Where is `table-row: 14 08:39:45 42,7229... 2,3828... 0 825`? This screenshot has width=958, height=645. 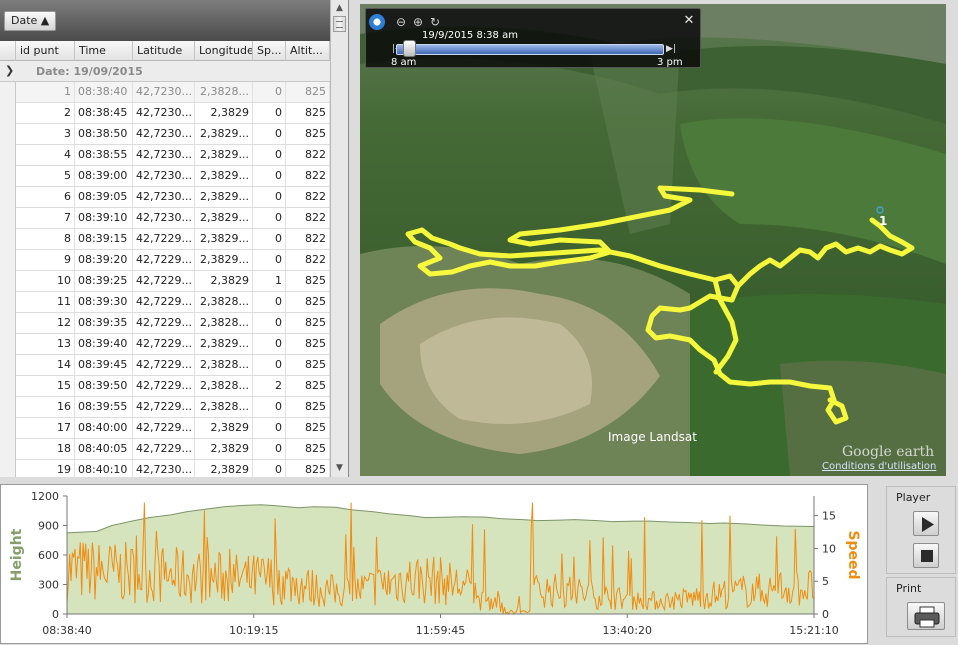
table-row: 14 08:39:45 42,7229... 2,3828... 0 825 is located at coordinates (165, 365).